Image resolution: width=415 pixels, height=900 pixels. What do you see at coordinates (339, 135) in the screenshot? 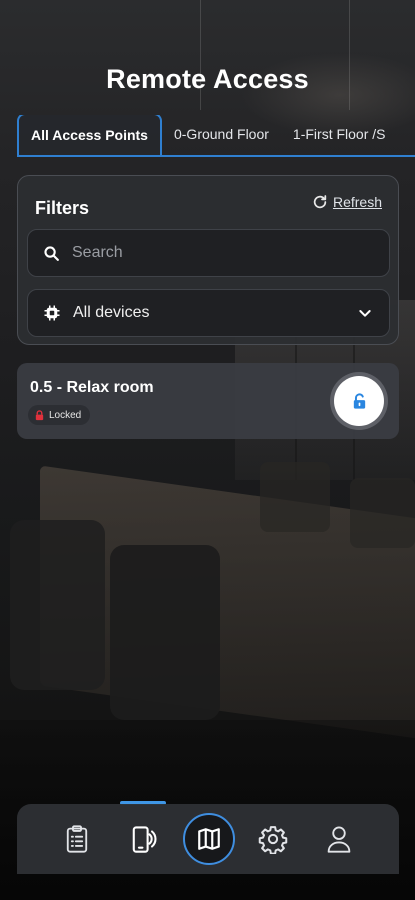
I see `tab-first-floor: 1-First Floor /S` at bounding box center [339, 135].